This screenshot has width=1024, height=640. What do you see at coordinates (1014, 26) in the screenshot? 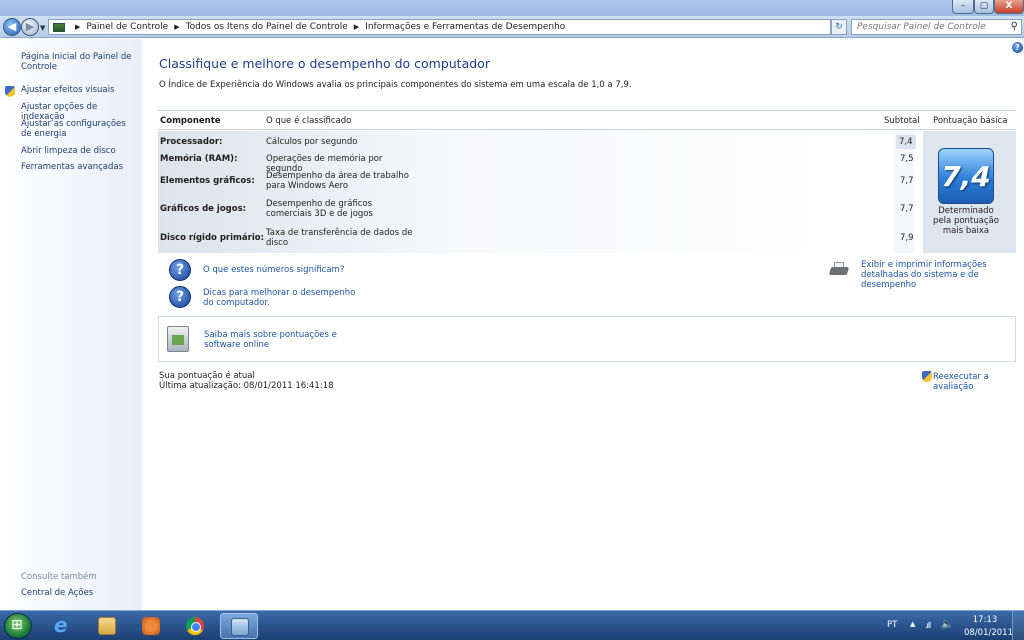
I see `search-icon: ⚲` at bounding box center [1014, 26].